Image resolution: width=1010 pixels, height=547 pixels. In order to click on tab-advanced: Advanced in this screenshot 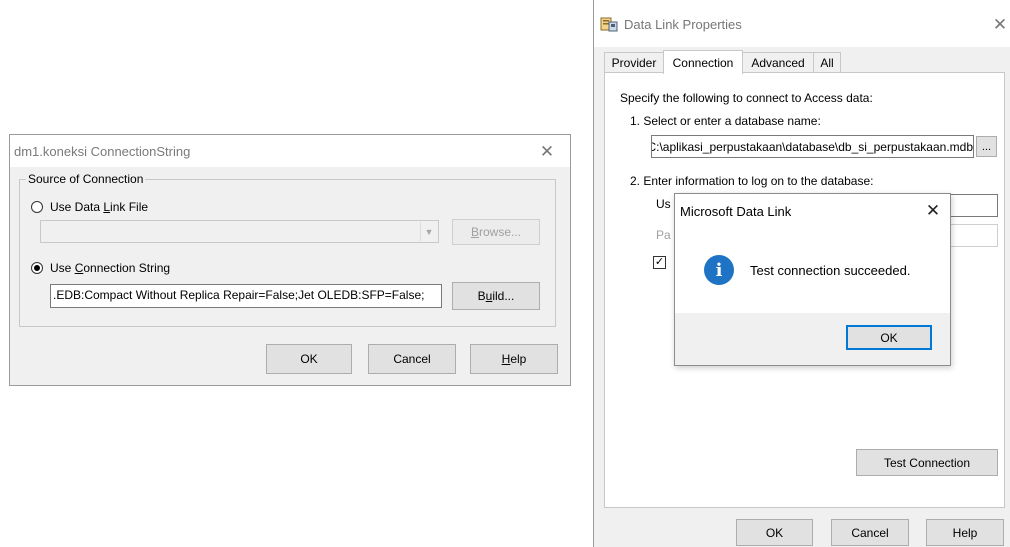, I will do `click(778, 62)`.